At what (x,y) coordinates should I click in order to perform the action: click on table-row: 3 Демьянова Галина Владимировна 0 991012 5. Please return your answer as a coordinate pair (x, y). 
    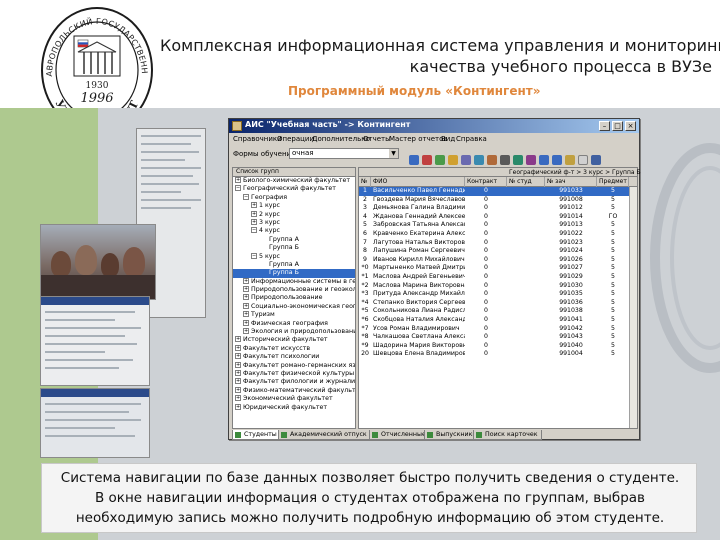
    Looking at the image, I should click on (498, 208).